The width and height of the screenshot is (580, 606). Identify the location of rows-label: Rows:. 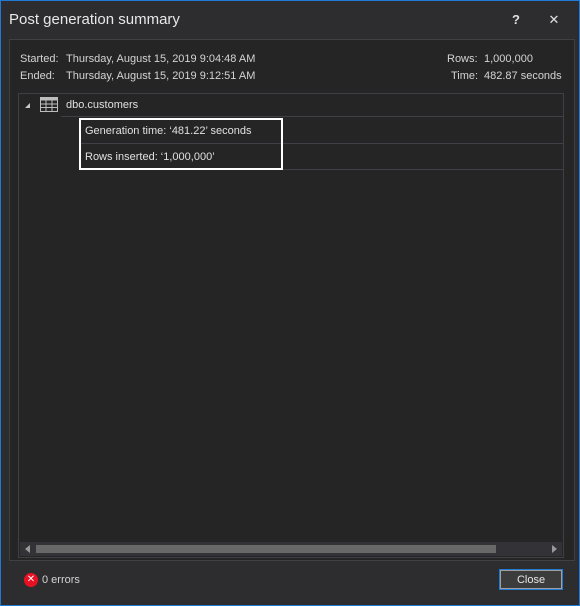
(462, 59).